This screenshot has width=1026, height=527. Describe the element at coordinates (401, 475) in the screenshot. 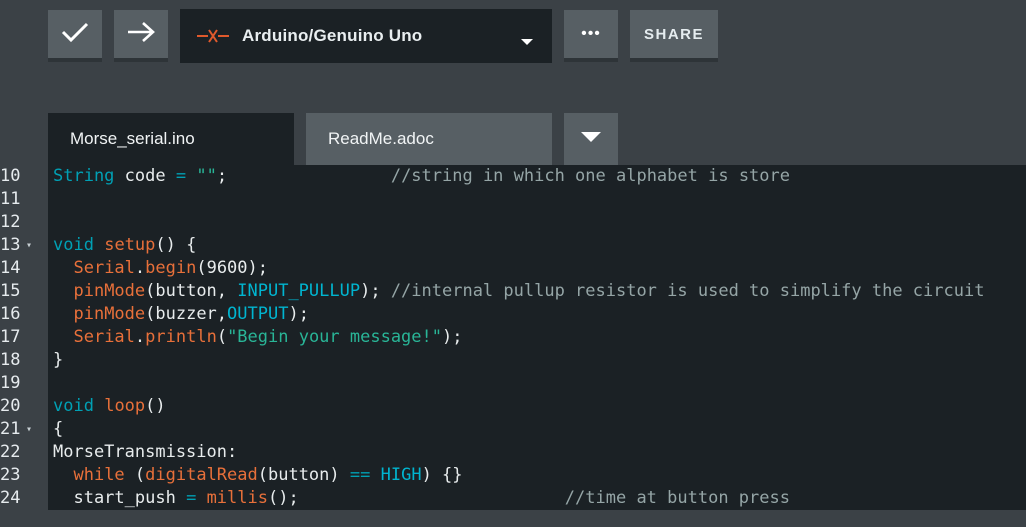

I see `code-token: HIGH` at that location.